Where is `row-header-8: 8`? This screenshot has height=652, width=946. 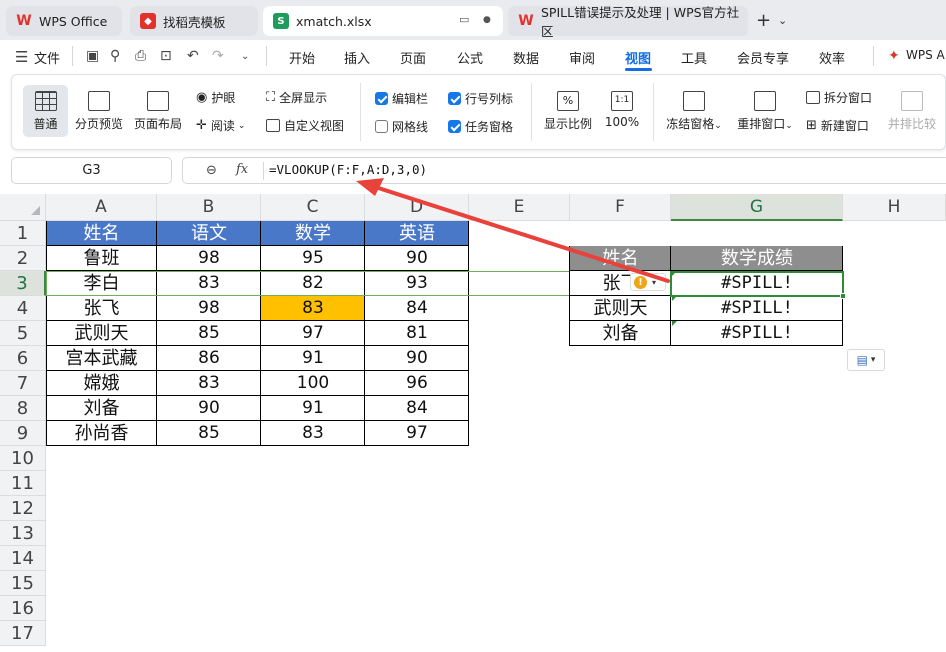 row-header-8: 8 is located at coordinates (23, 408).